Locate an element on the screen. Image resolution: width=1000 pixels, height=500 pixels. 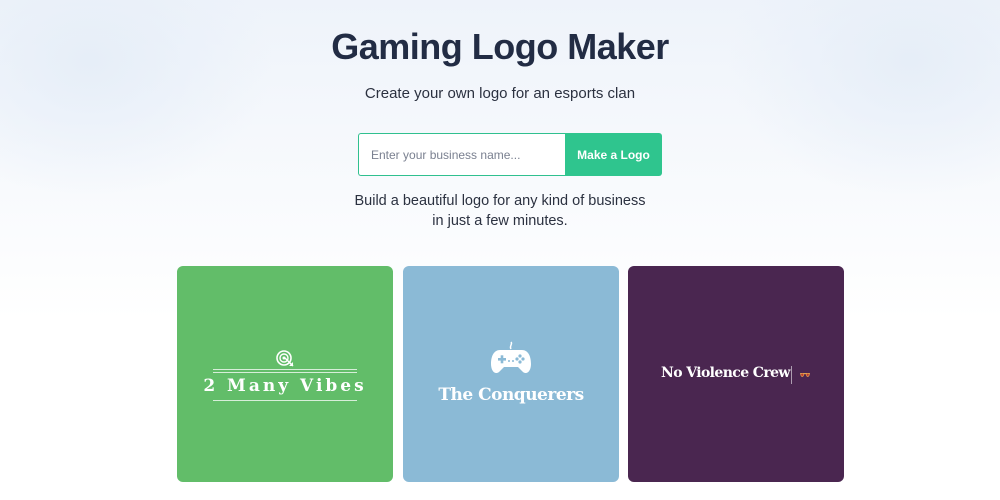
logo-example-card-2: The Conquerers is located at coordinates (511, 374).